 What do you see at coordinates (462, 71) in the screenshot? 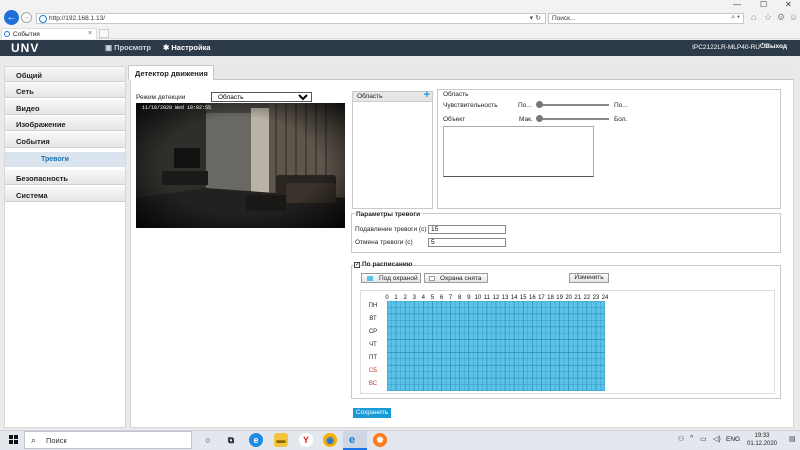
I see `tab-header` at bounding box center [462, 71].